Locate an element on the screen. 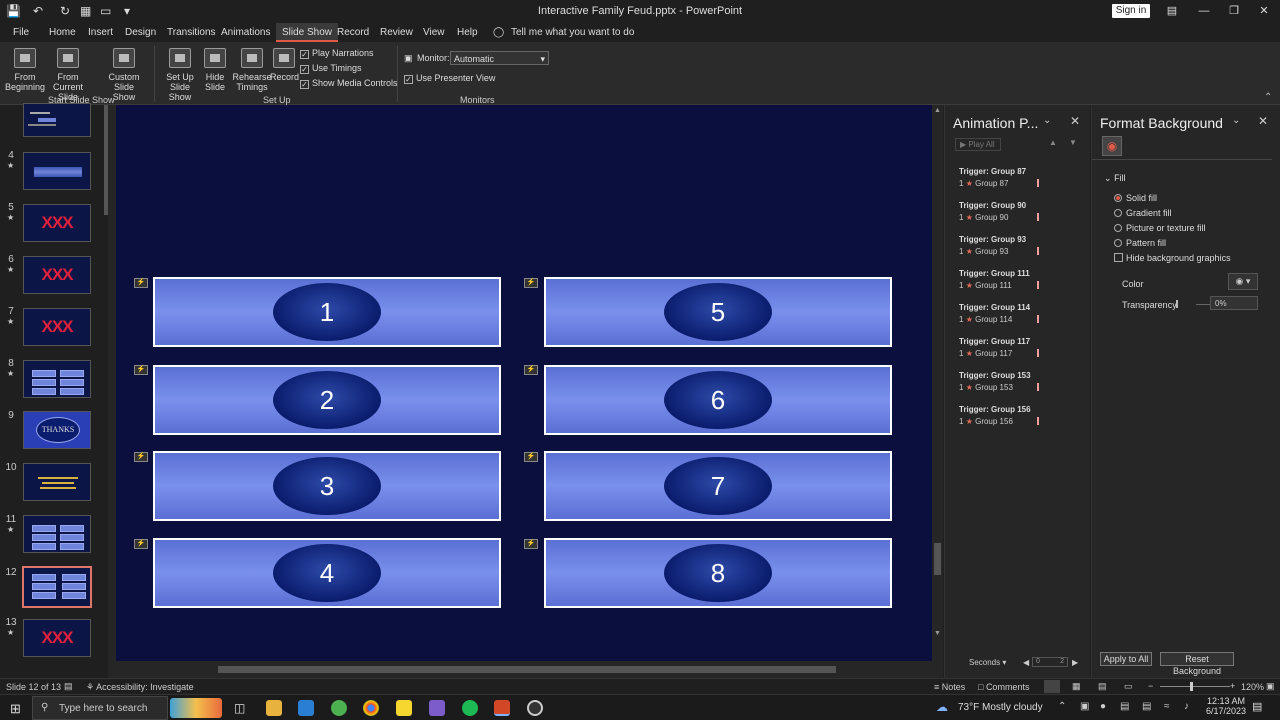 Image resolution: width=1280 pixels, height=720 pixels. answer-tile: 7 is located at coordinates (718, 486).